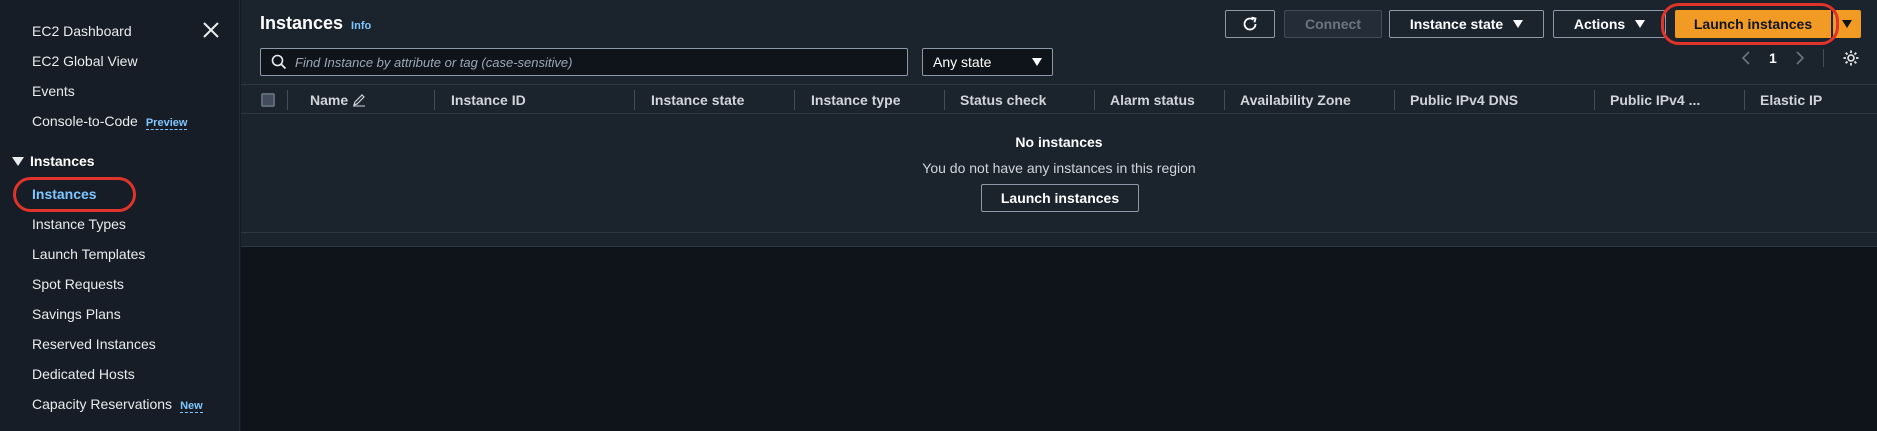  I want to click on column-header-instance-type: Instance type, so click(855, 100).